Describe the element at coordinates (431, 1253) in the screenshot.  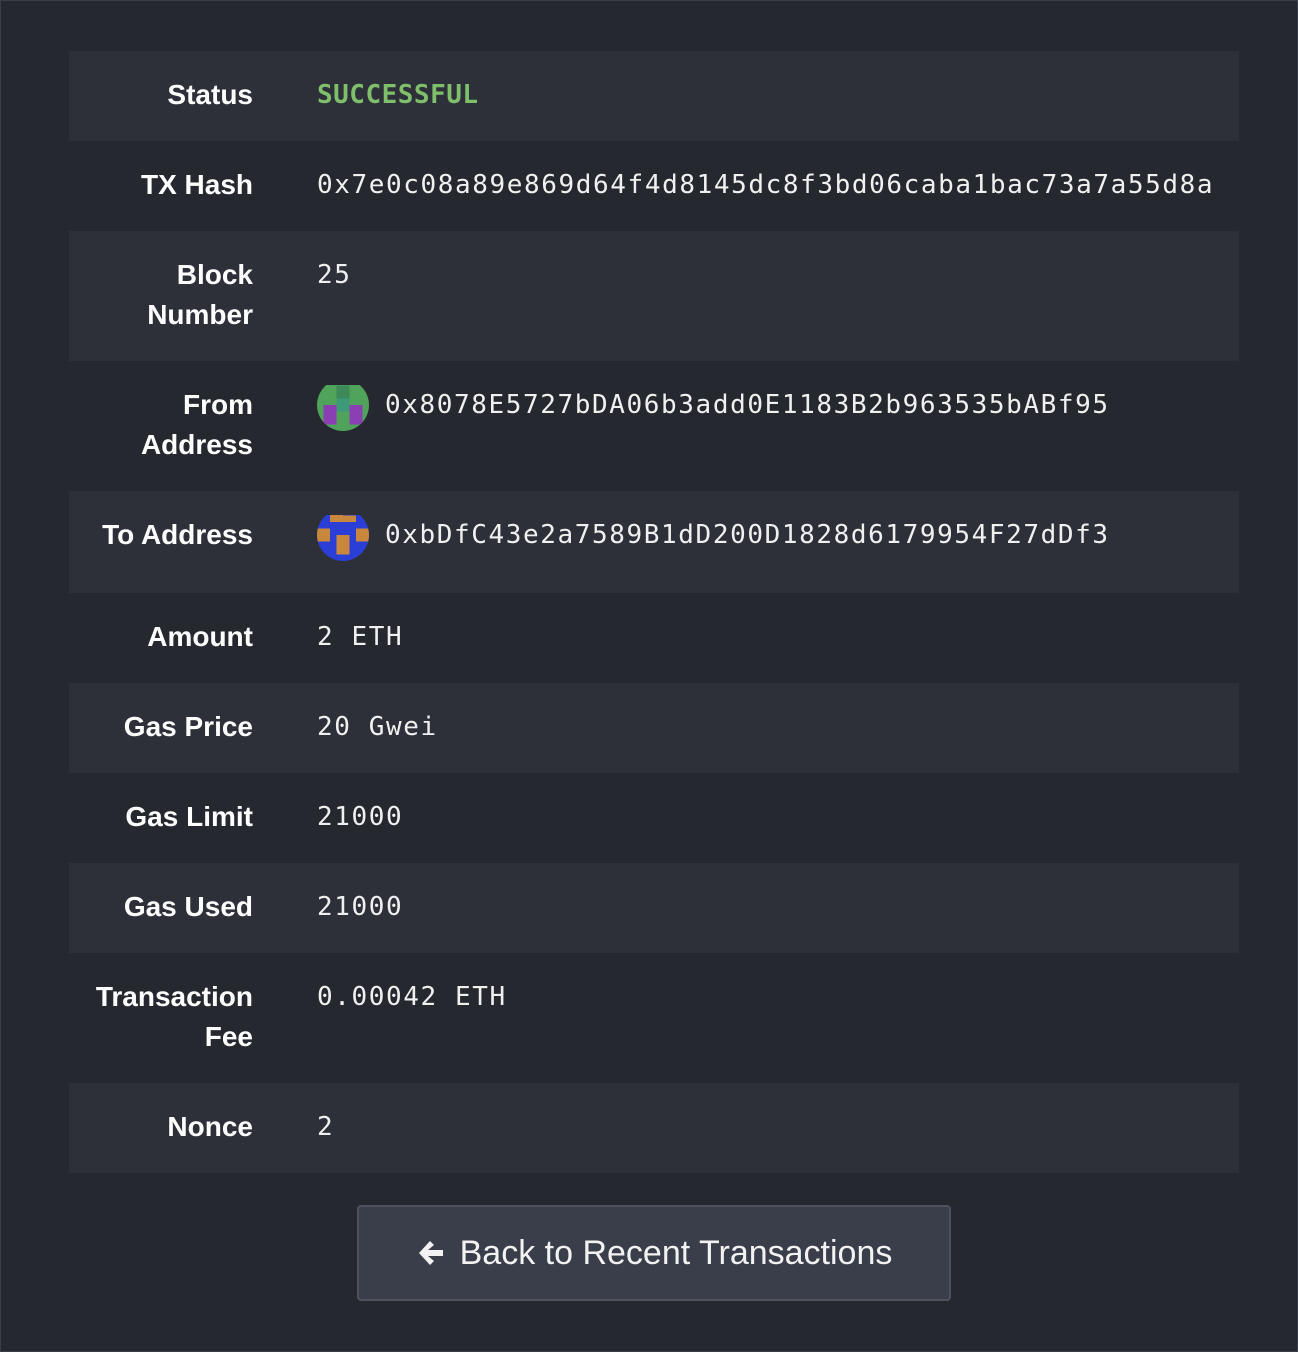
I see `arrow-left-icon` at that location.